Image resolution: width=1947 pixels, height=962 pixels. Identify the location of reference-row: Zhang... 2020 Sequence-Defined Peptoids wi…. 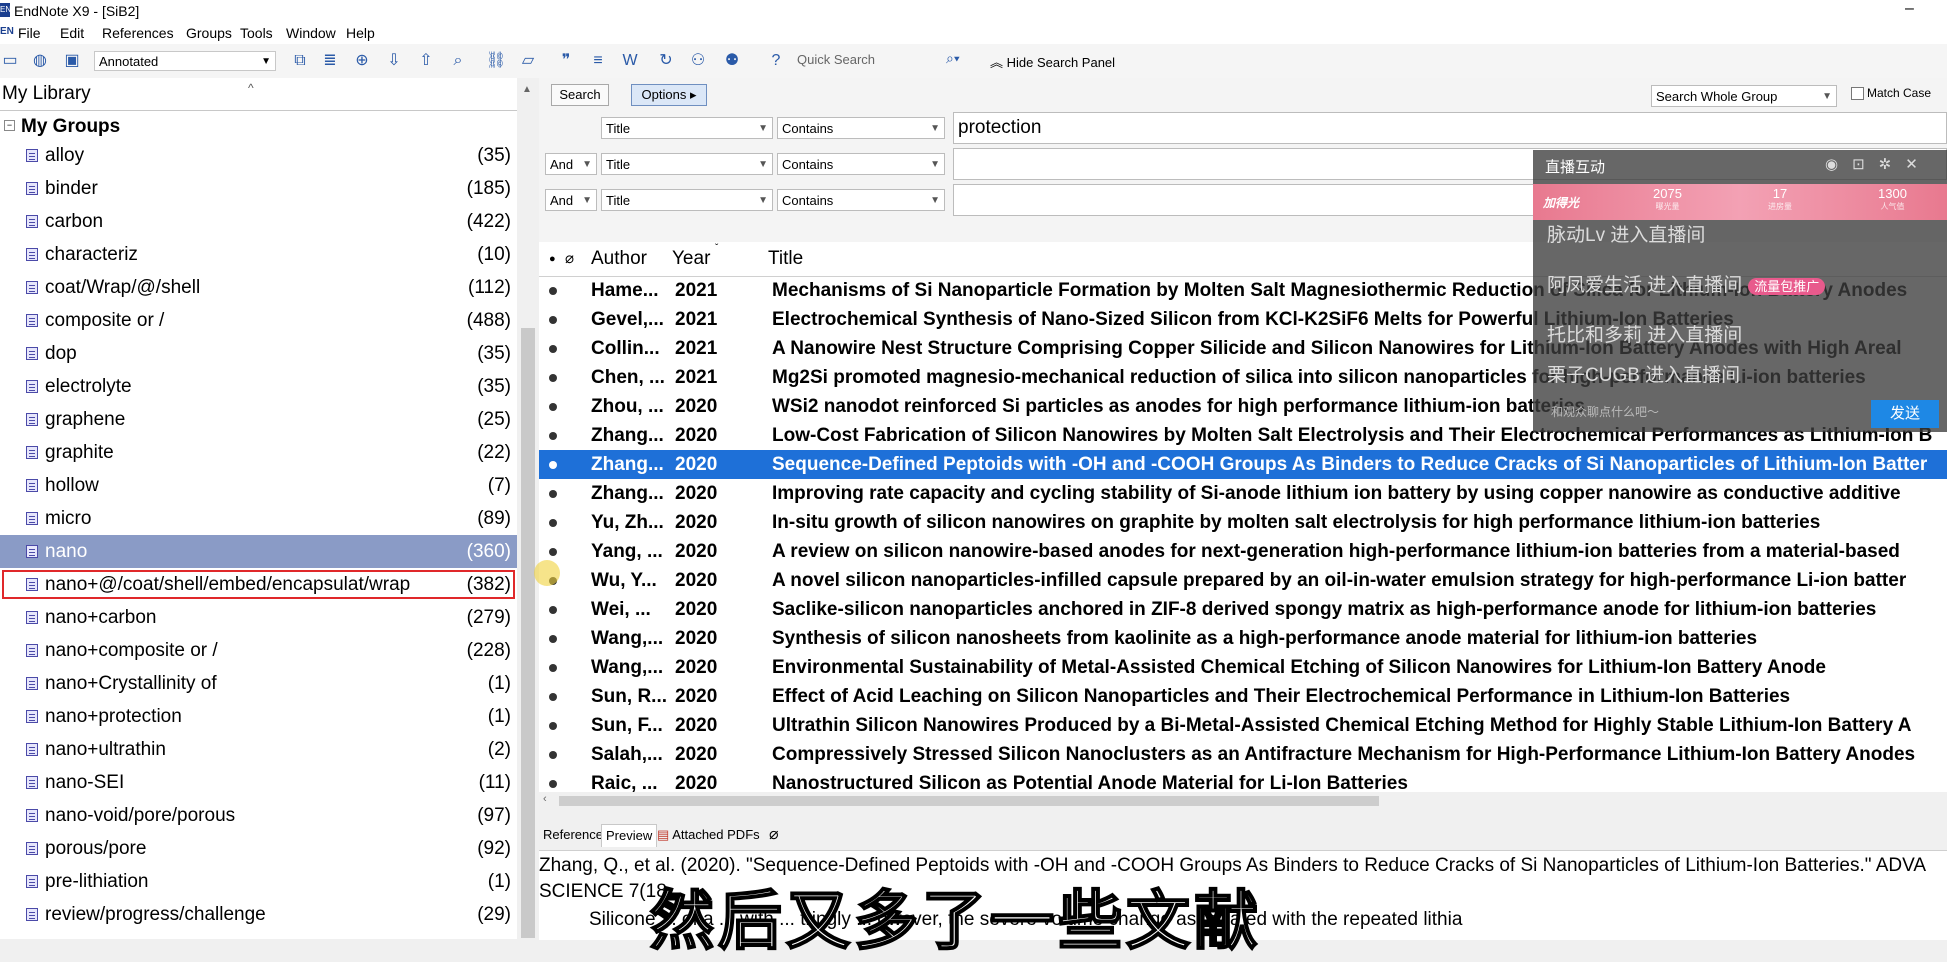
(1243, 464).